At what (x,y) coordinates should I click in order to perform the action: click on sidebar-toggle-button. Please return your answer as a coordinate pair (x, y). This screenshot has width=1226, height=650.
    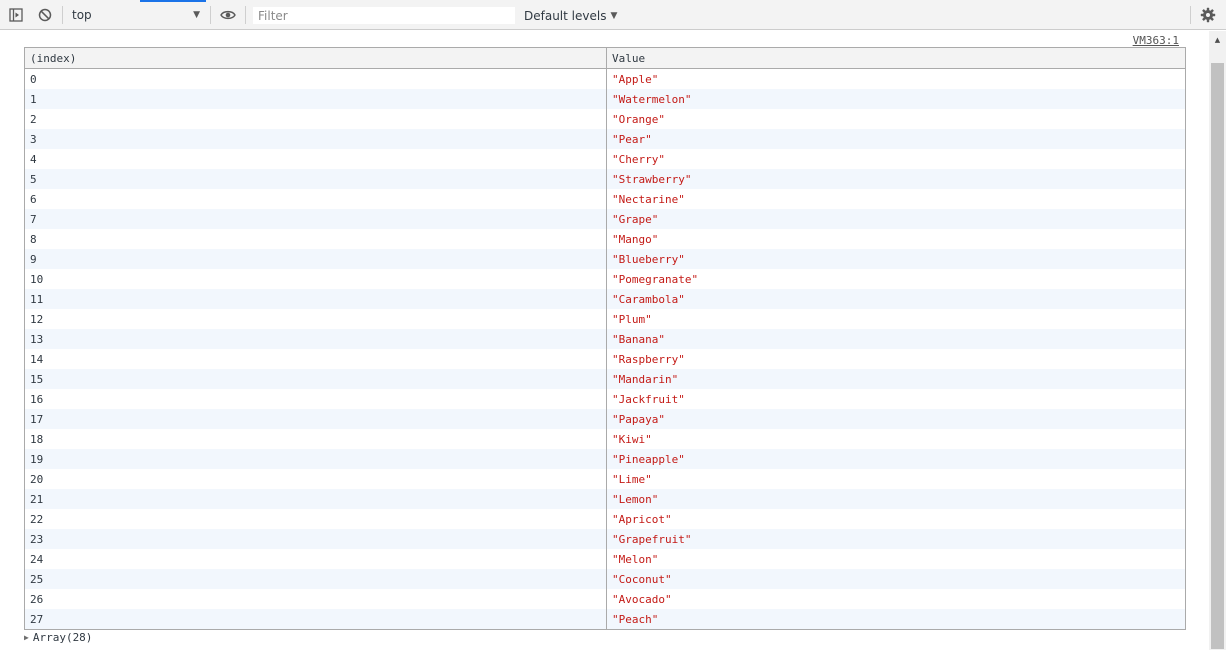
    Looking at the image, I should click on (16, 15).